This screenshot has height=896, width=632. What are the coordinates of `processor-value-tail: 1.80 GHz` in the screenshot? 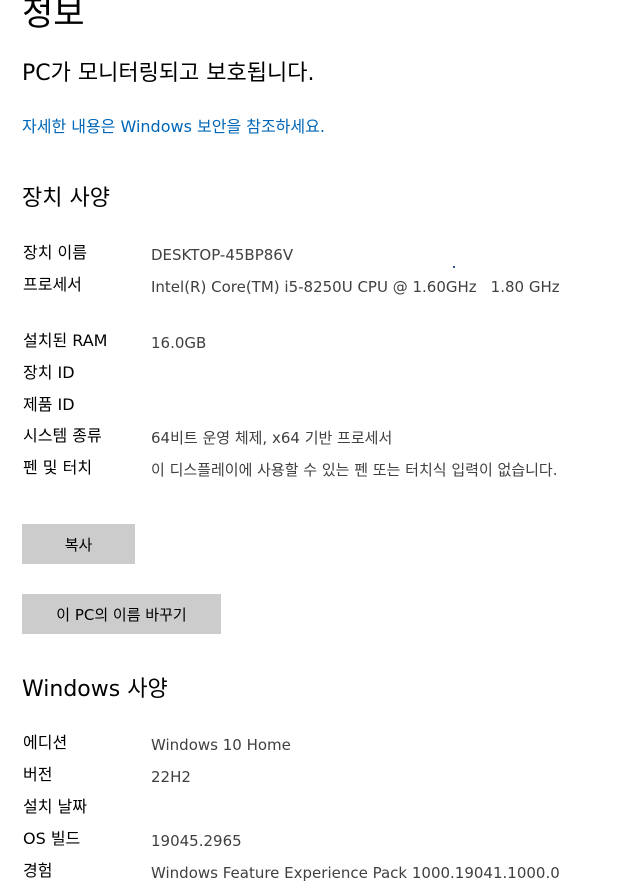 It's located at (525, 287).